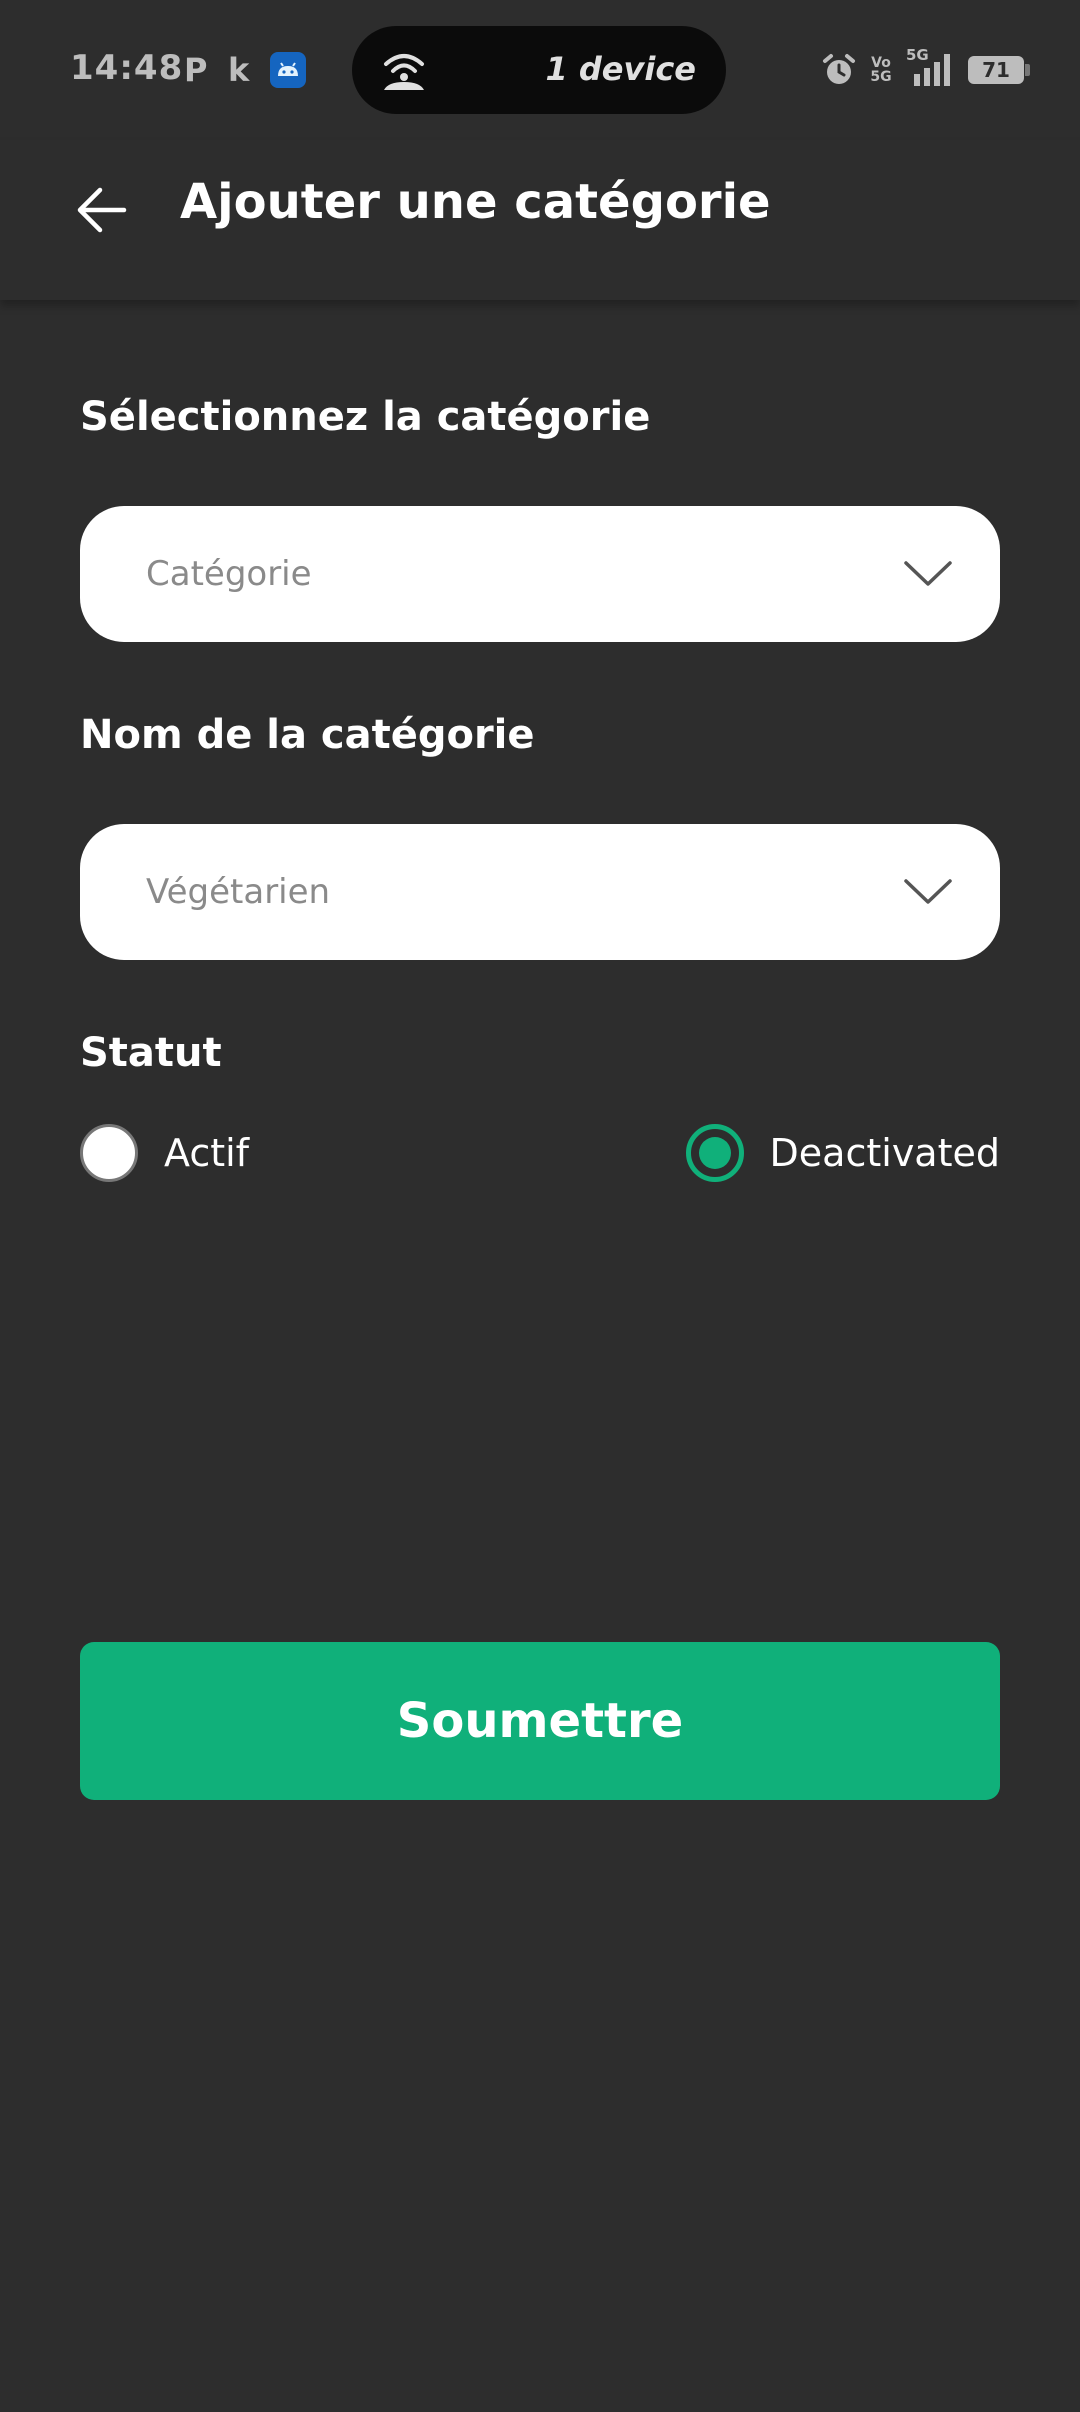  What do you see at coordinates (999, 70) in the screenshot?
I see `battery-icon: 71` at bounding box center [999, 70].